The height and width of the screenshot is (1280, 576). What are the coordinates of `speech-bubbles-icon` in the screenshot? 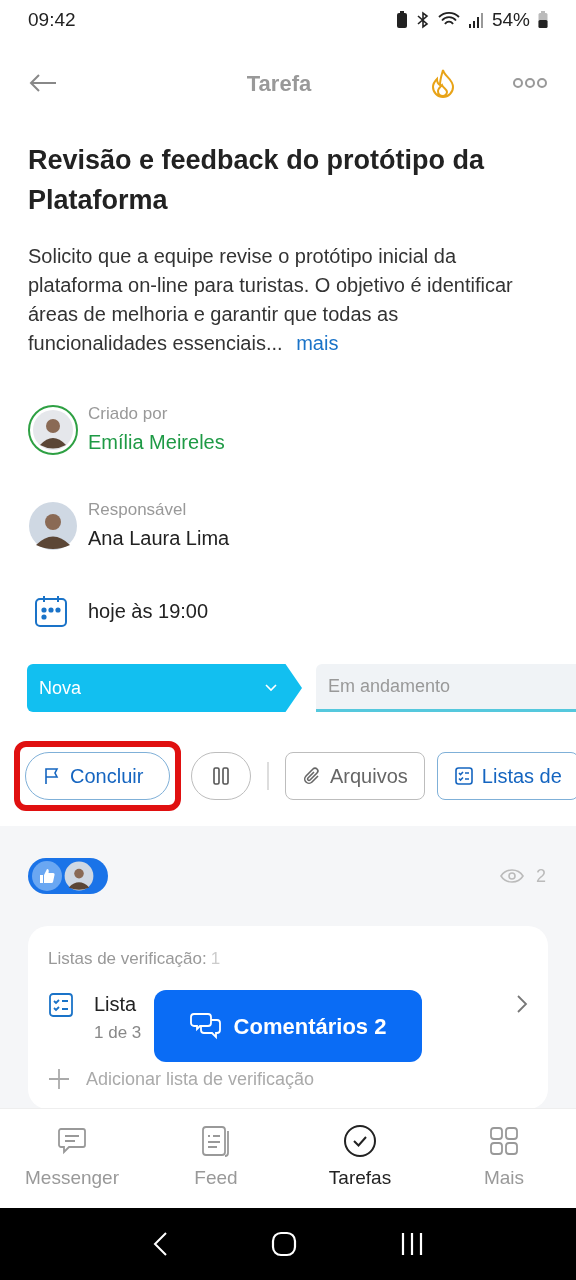 It's located at (205, 1026).